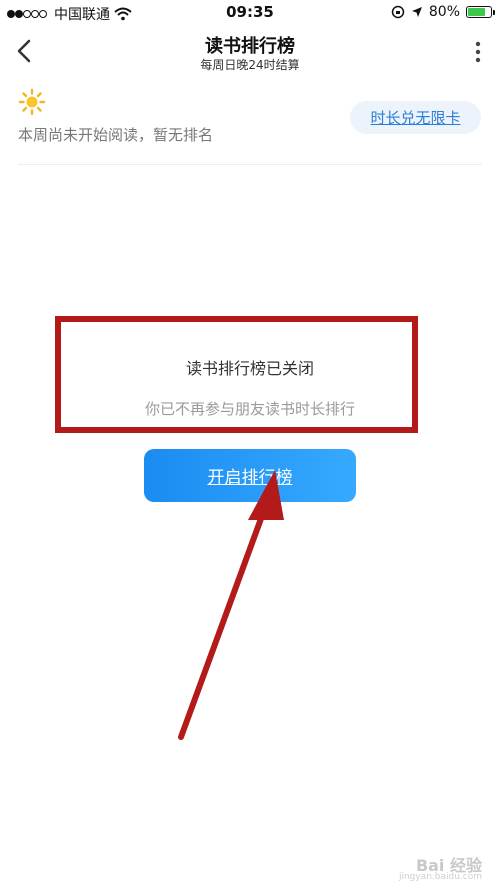 This screenshot has height=889, width=500. I want to click on status-bar: 中国联通 09:35 80%, so click(250, 13).